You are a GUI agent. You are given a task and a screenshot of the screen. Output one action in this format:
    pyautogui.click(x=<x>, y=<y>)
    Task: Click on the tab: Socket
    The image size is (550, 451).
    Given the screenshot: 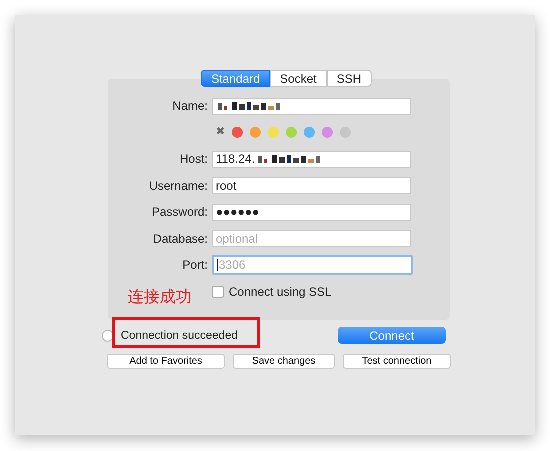 What is the action you would take?
    pyautogui.click(x=298, y=78)
    